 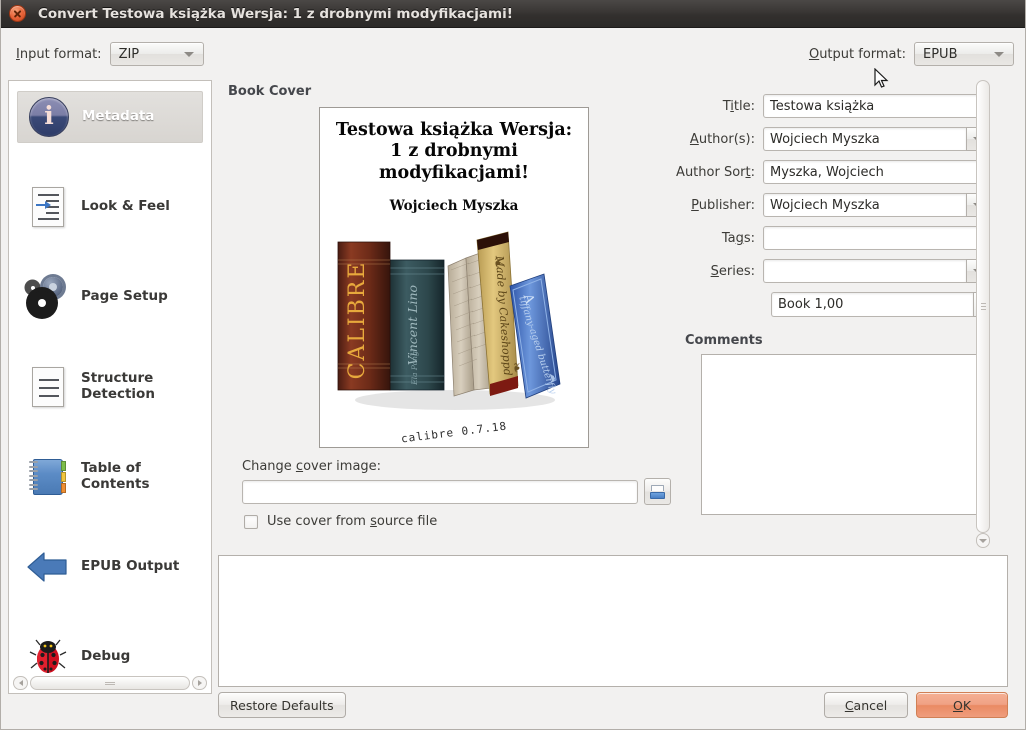 I want to click on sidebar-item-label: EPUB Output, so click(x=130, y=566).